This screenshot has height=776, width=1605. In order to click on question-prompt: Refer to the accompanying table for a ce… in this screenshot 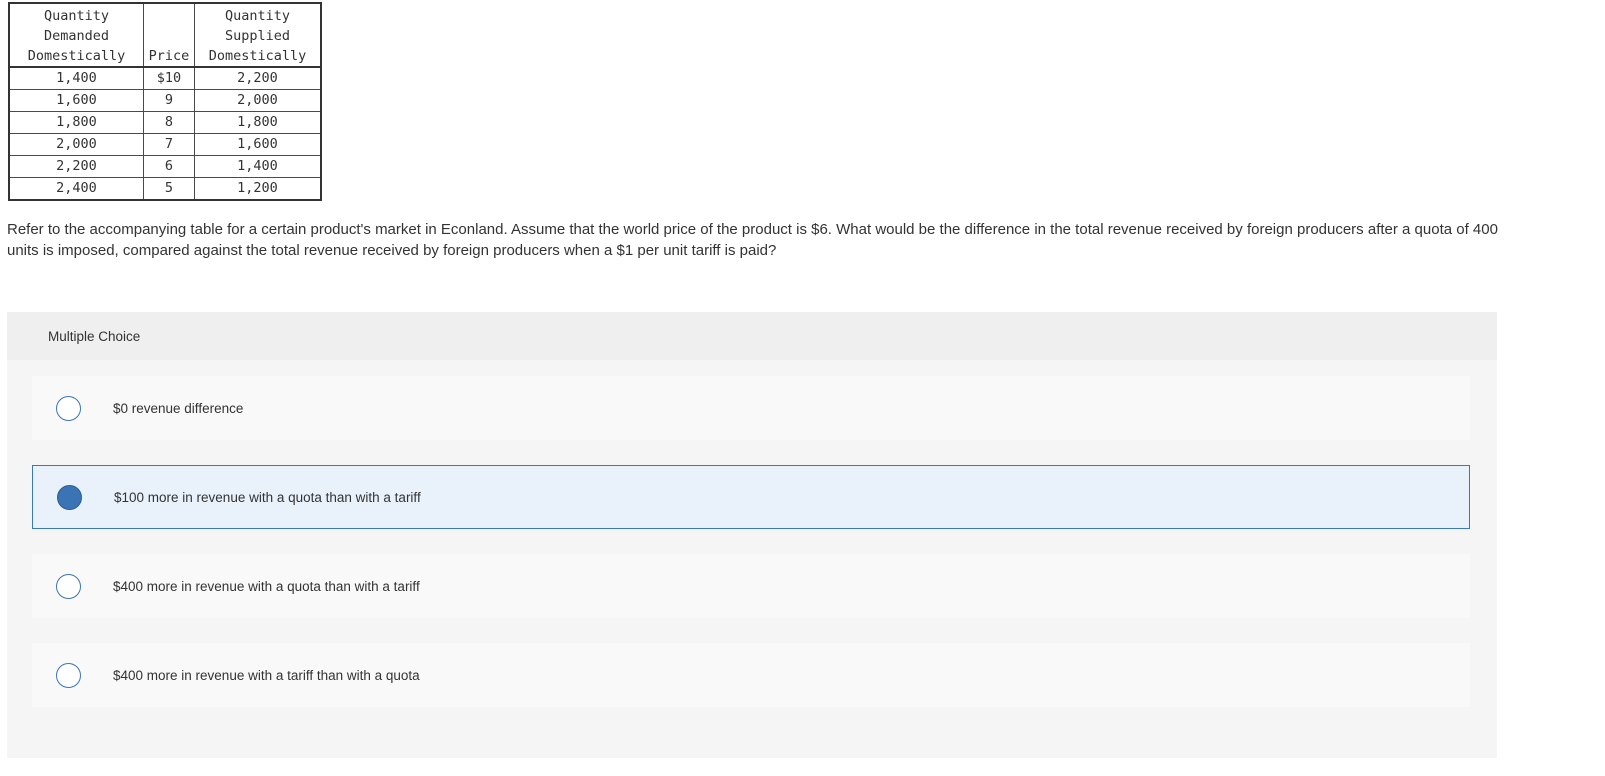, I will do `click(752, 240)`.